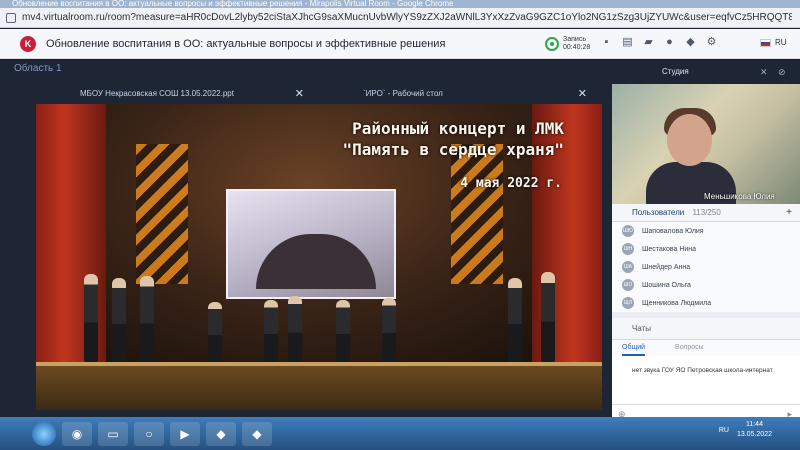  Describe the element at coordinates (319, 388) in the screenshot. I see `stage-floor` at that location.